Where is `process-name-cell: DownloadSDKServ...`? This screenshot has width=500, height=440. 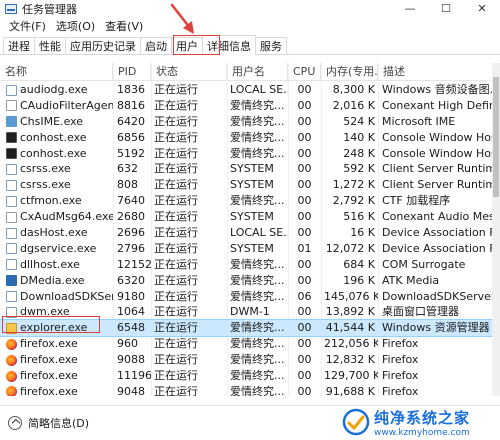
process-name-cell: DownloadSDKServ... is located at coordinates (58, 297).